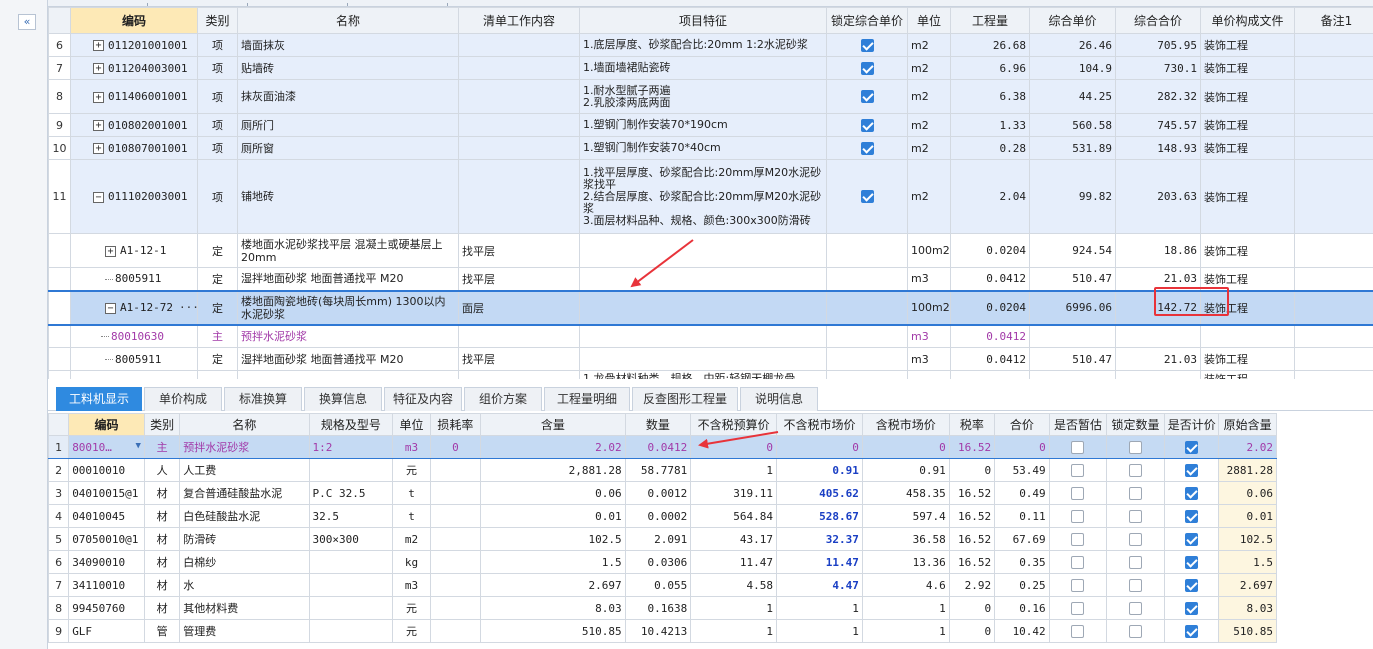 The image size is (1373, 649). I want to click on qty-cell: 2.091, so click(658, 539).